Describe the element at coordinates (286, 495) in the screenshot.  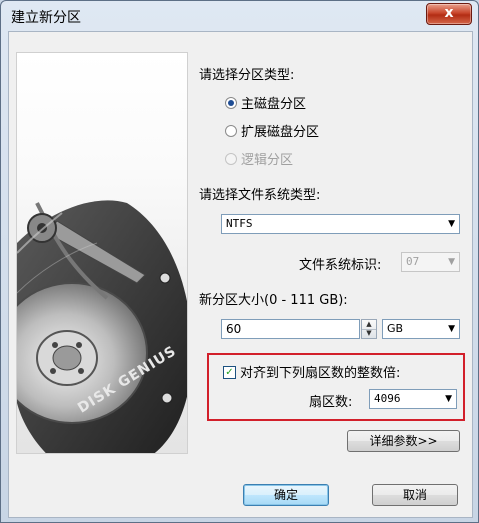
I see `ok-button: 确定` at that location.